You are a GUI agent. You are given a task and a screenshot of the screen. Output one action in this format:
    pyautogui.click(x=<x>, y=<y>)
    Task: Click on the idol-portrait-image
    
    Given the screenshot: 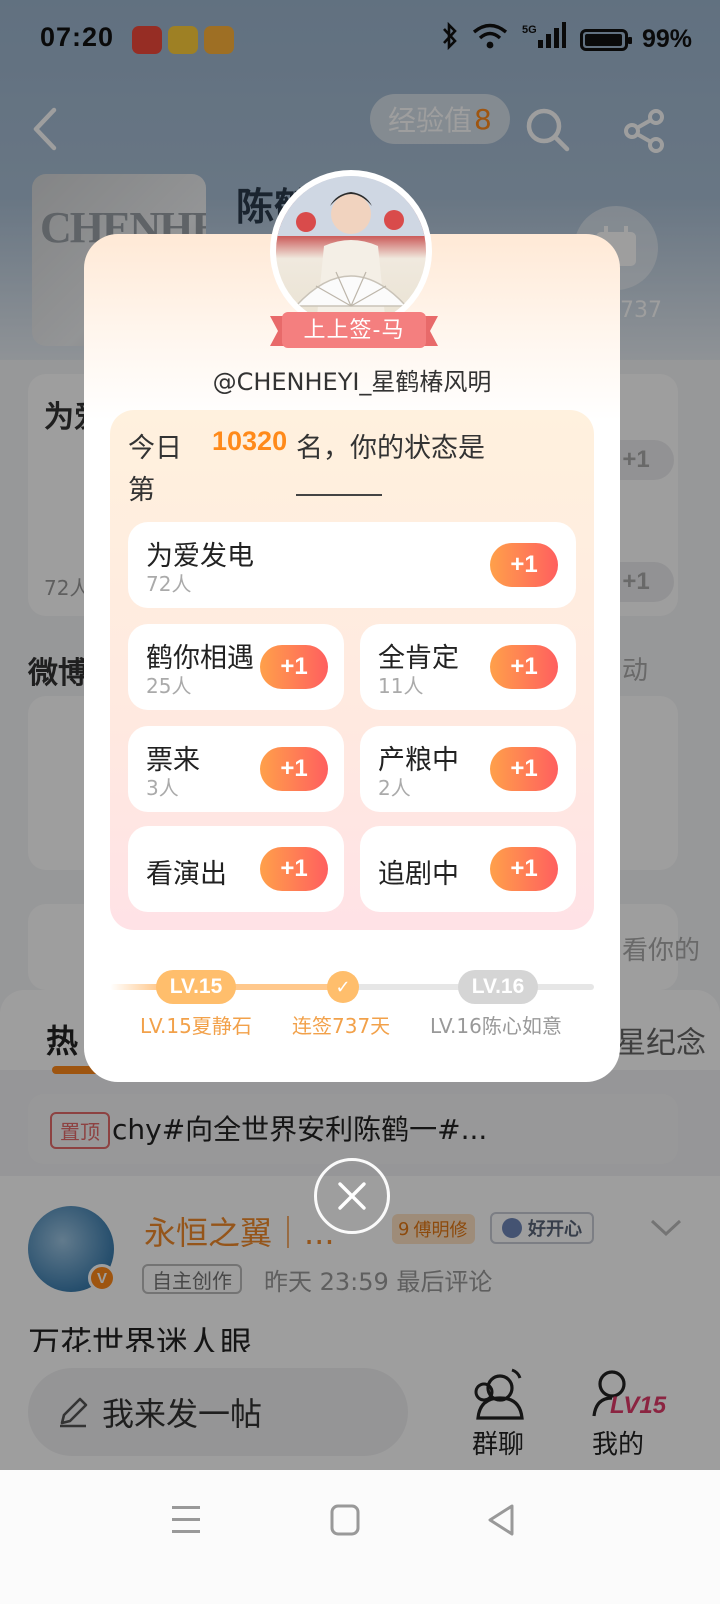 What is the action you would take?
    pyautogui.click(x=351, y=251)
    